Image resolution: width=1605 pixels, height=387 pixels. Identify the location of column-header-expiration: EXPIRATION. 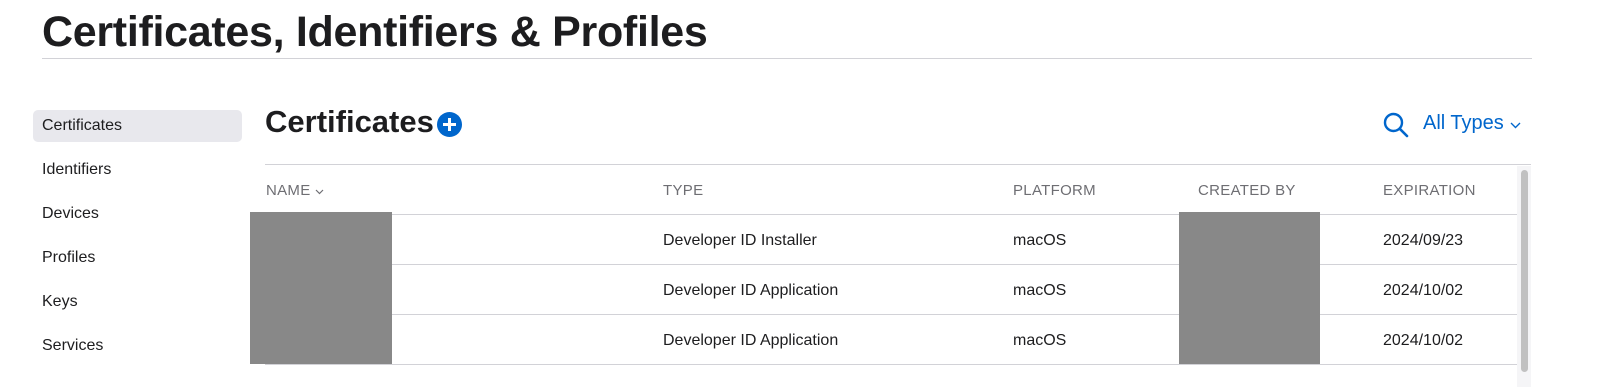
(1429, 190).